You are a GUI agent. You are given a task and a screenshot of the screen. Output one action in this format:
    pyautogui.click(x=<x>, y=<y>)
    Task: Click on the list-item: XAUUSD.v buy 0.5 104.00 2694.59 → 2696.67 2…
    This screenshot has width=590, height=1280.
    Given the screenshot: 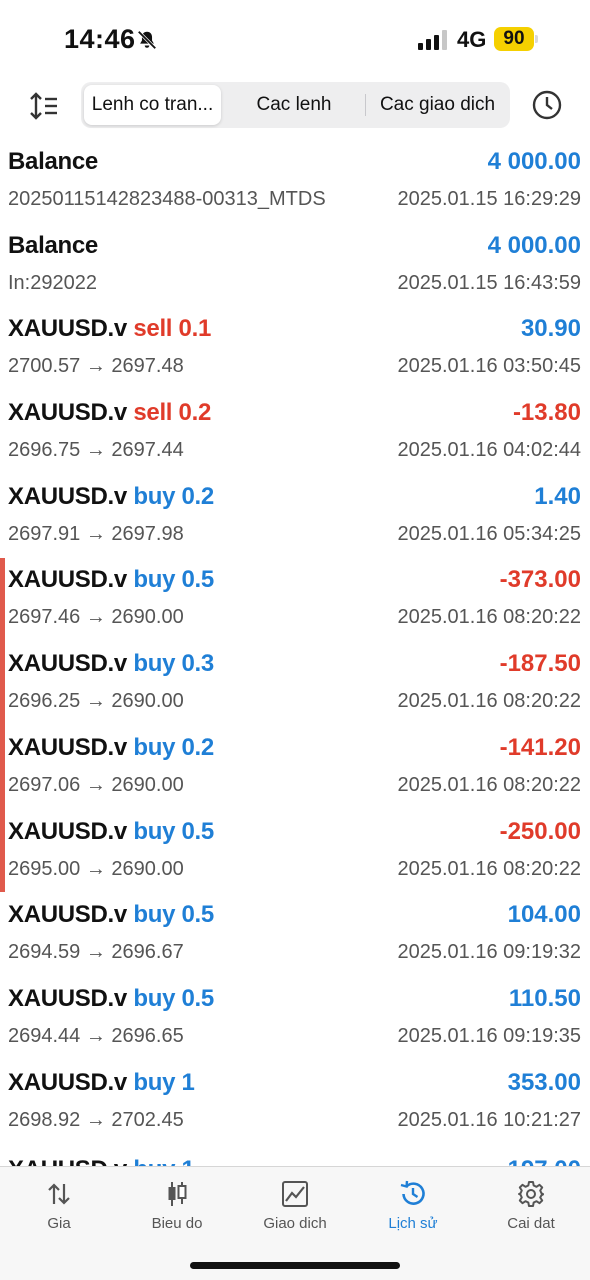 What is the action you would take?
    pyautogui.click(x=295, y=941)
    